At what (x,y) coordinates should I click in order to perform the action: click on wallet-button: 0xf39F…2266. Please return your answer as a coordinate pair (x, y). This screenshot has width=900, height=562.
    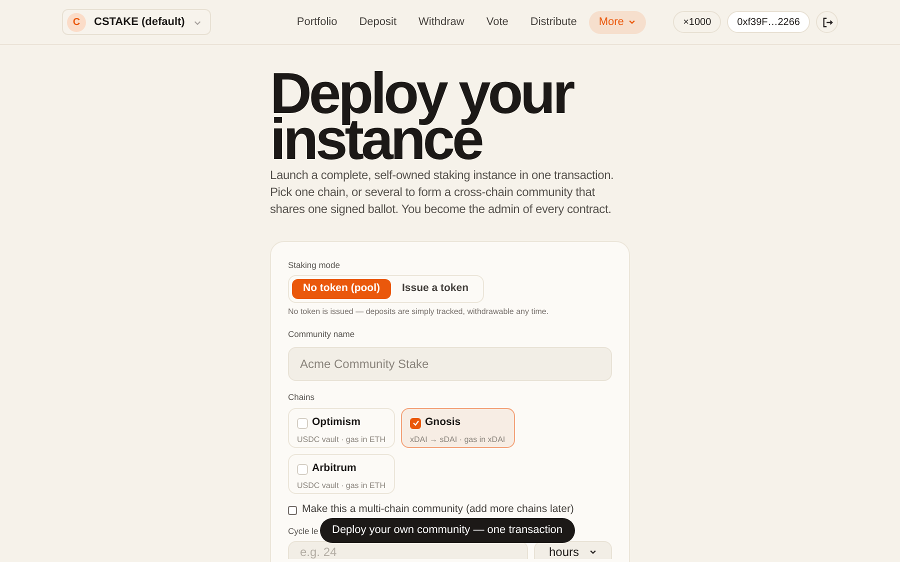
    Looking at the image, I should click on (768, 22).